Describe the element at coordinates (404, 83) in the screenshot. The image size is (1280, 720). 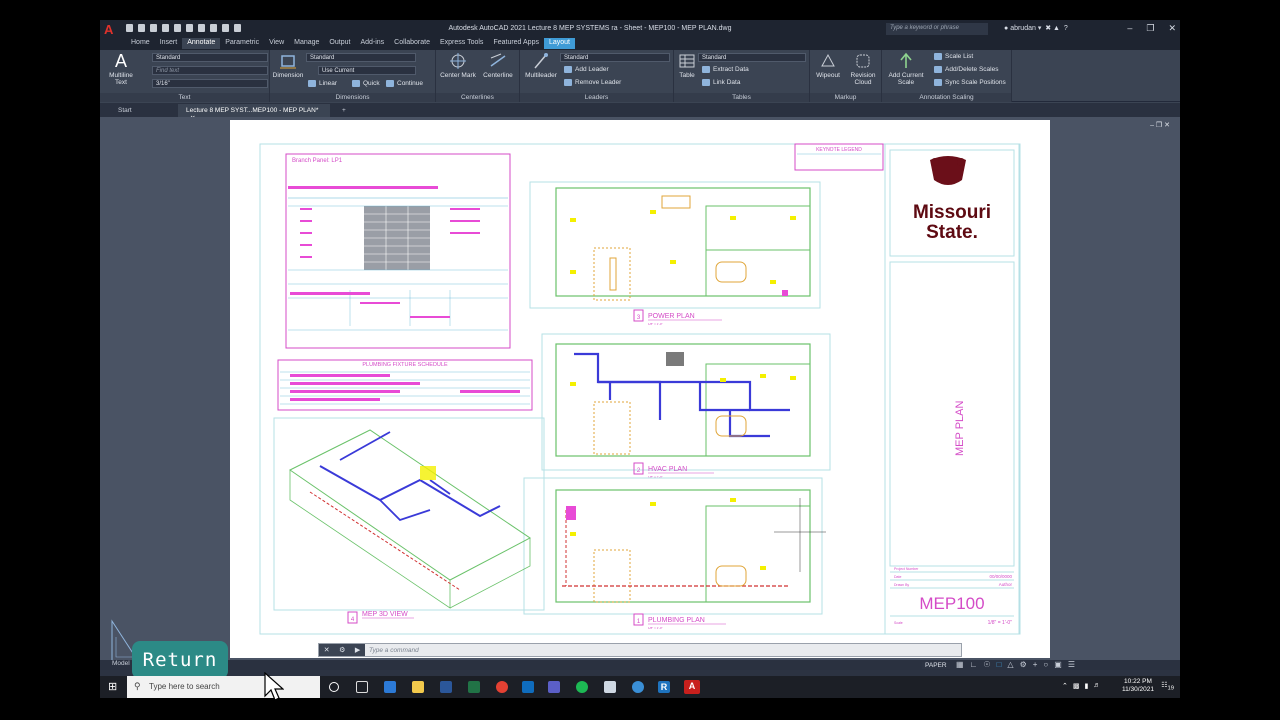
I see `continue-button: Continue` at that location.